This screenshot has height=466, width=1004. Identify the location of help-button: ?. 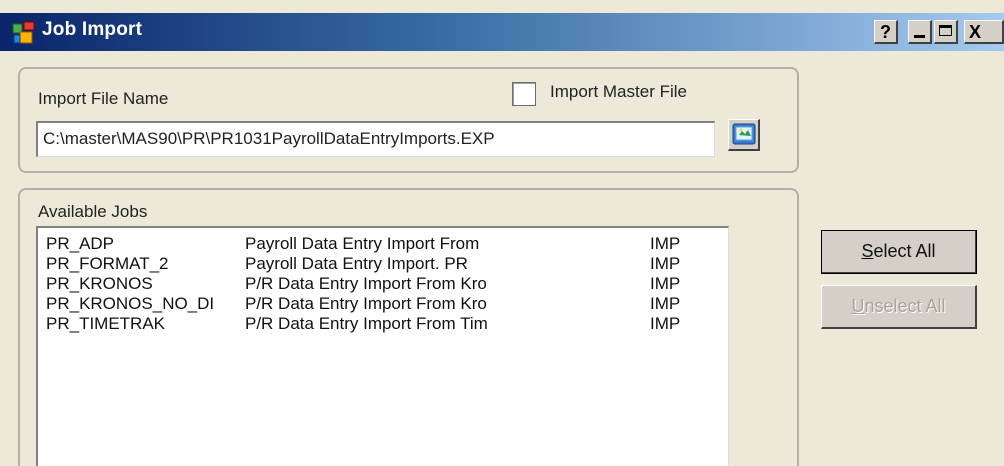
(886, 32).